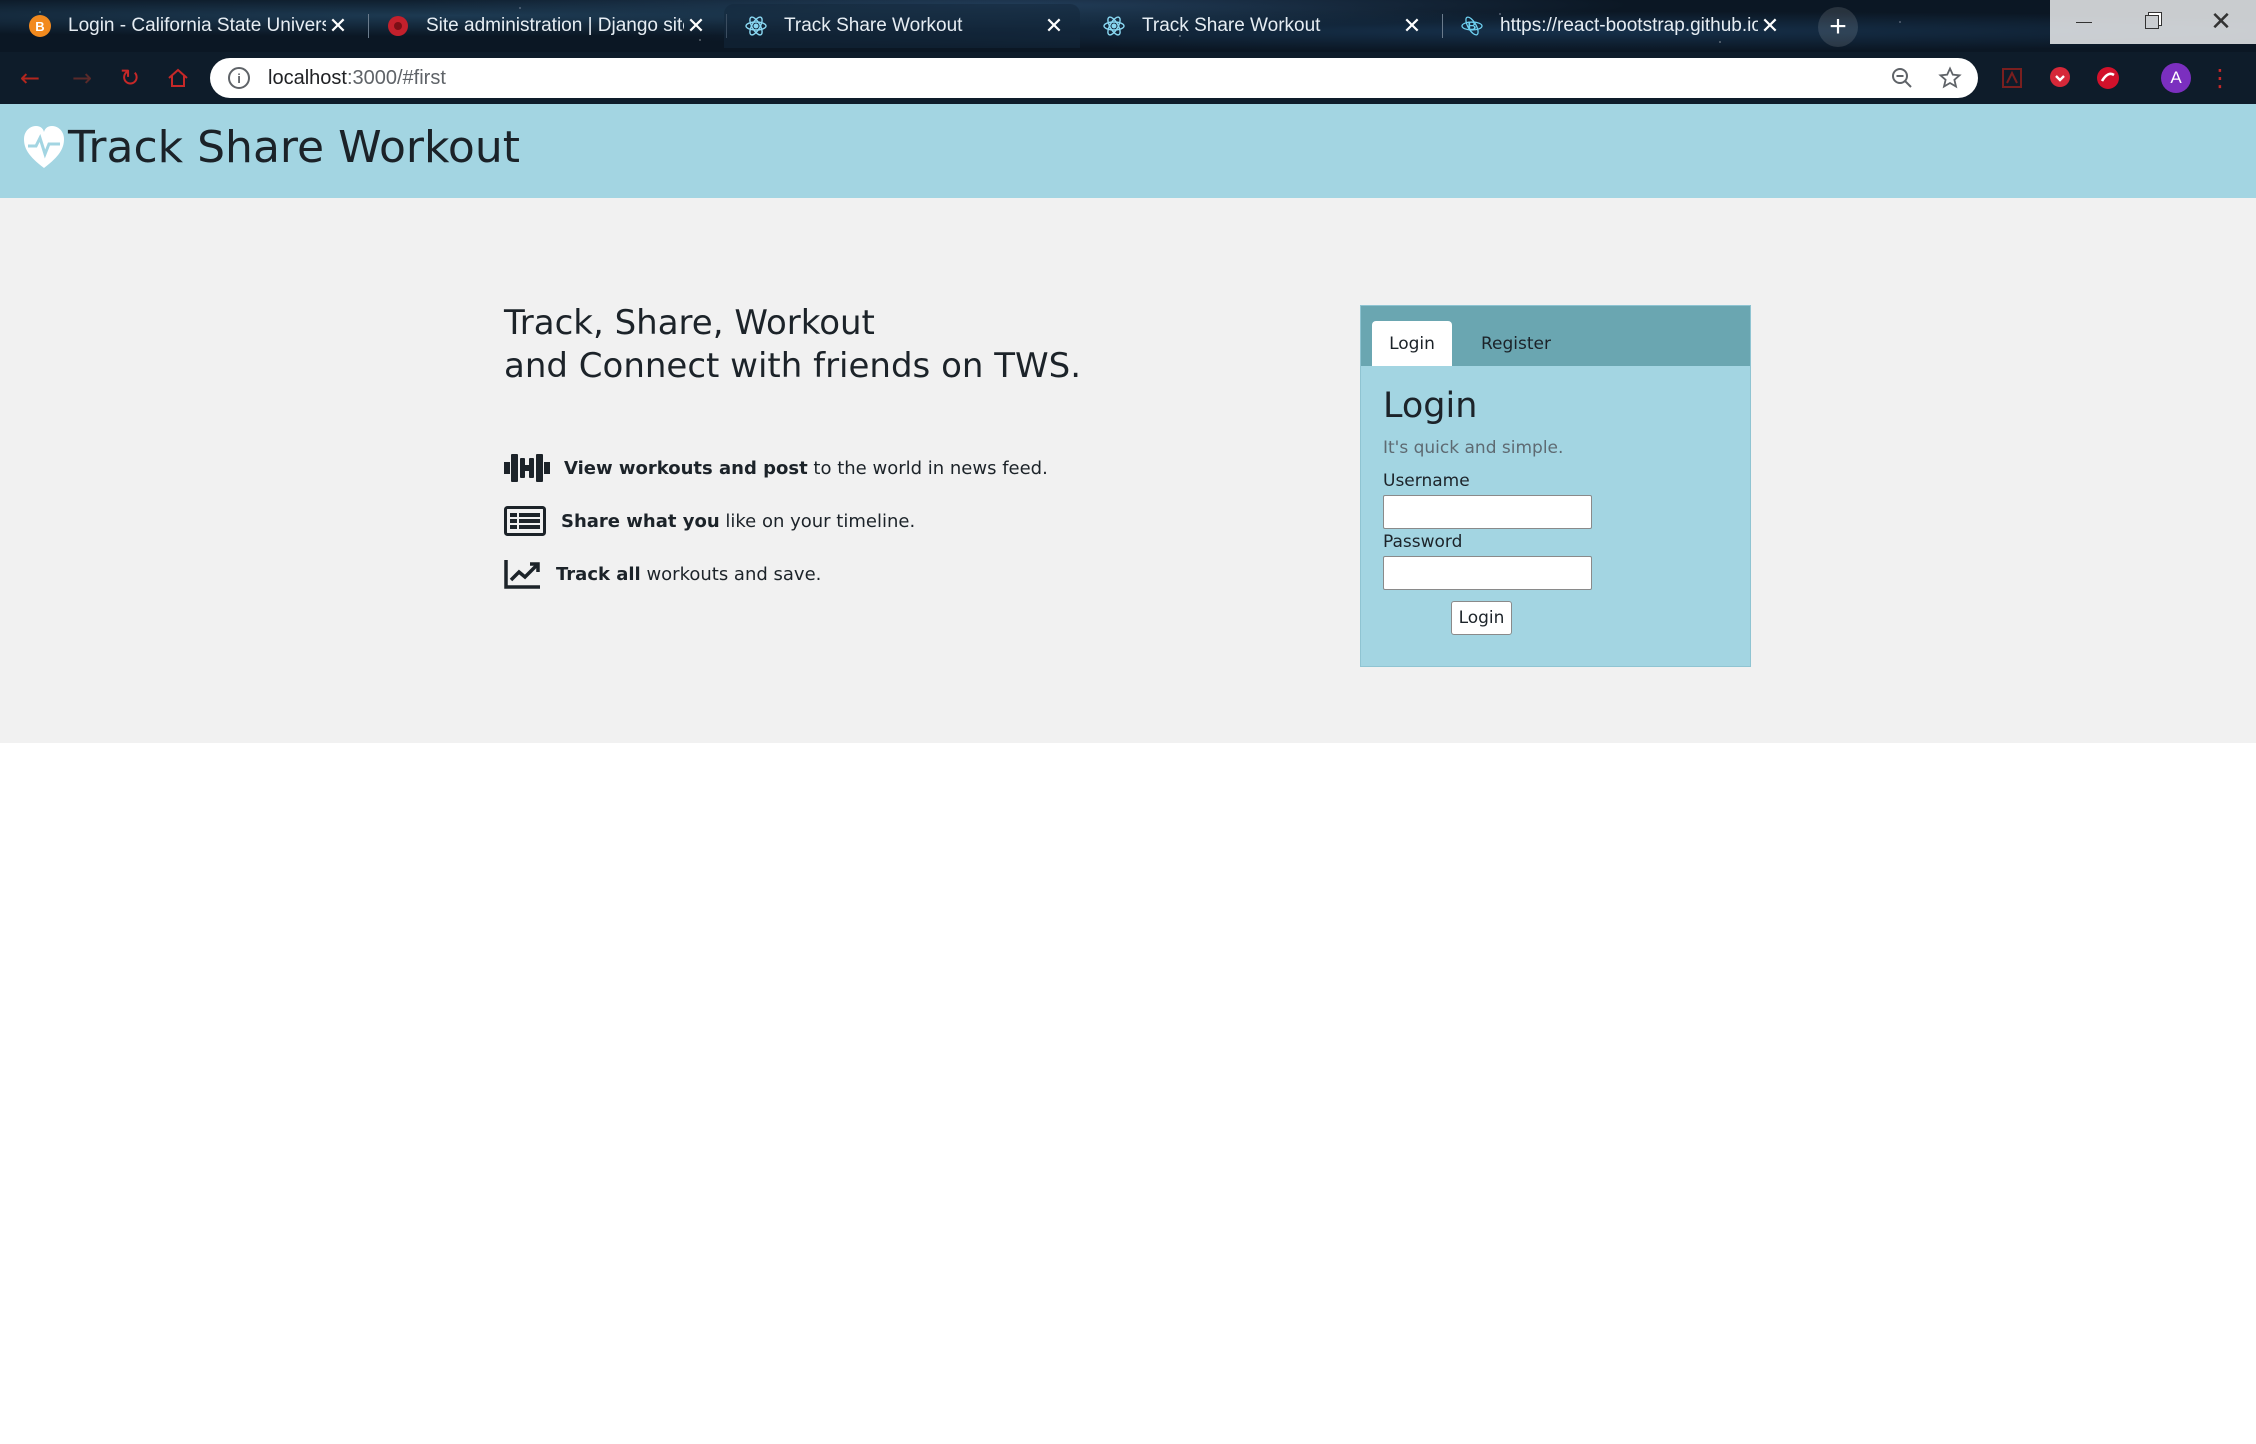 The height and width of the screenshot is (1444, 2256). What do you see at coordinates (927, 468) in the screenshot?
I see `feature-text: to the world in news feed.` at bounding box center [927, 468].